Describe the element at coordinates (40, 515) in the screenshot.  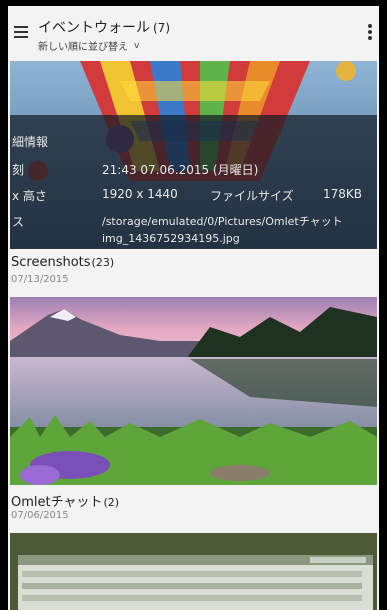
I see `album-date: 07/06/2015` at that location.